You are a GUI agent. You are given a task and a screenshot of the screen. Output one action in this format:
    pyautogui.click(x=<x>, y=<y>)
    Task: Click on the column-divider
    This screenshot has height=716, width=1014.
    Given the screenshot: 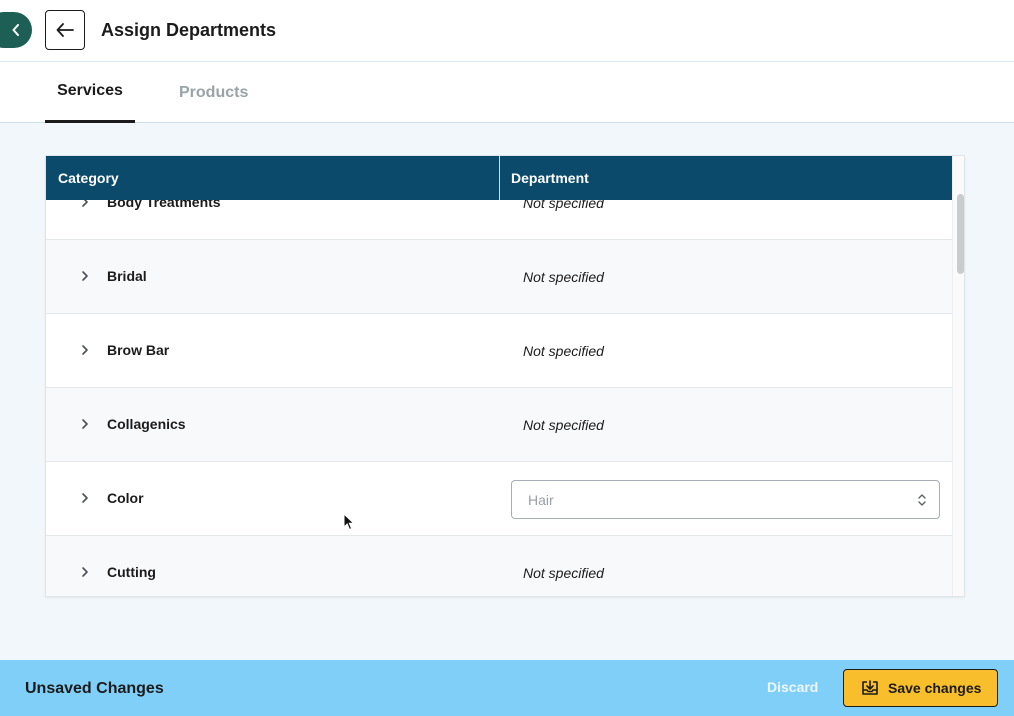 What is the action you would take?
    pyautogui.click(x=499, y=178)
    